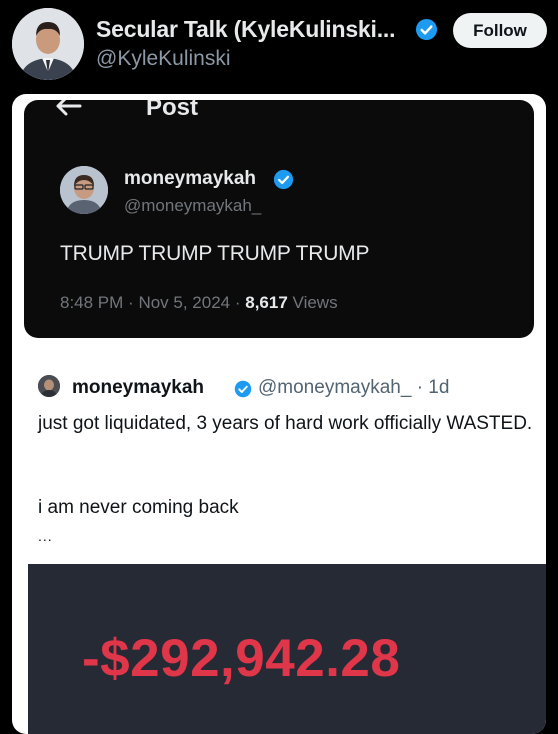 The width and height of the screenshot is (558, 734). I want to click on author-handle: @KyleKulinski, so click(163, 59).